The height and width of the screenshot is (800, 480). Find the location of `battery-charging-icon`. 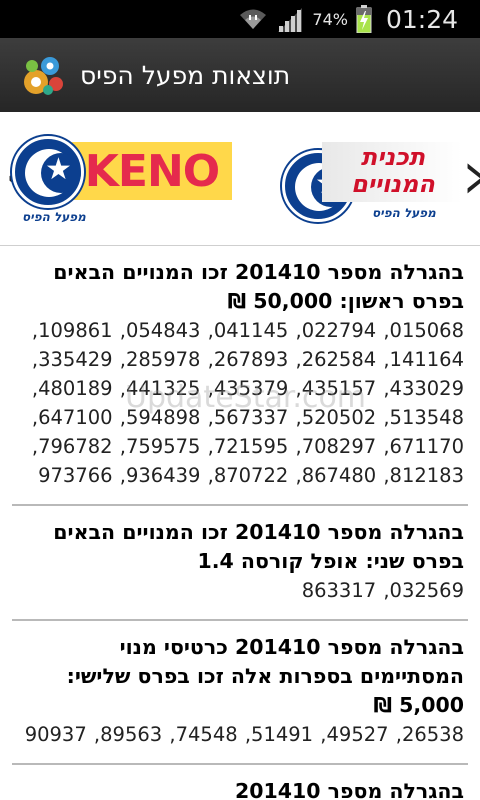

battery-charging-icon is located at coordinates (364, 19).